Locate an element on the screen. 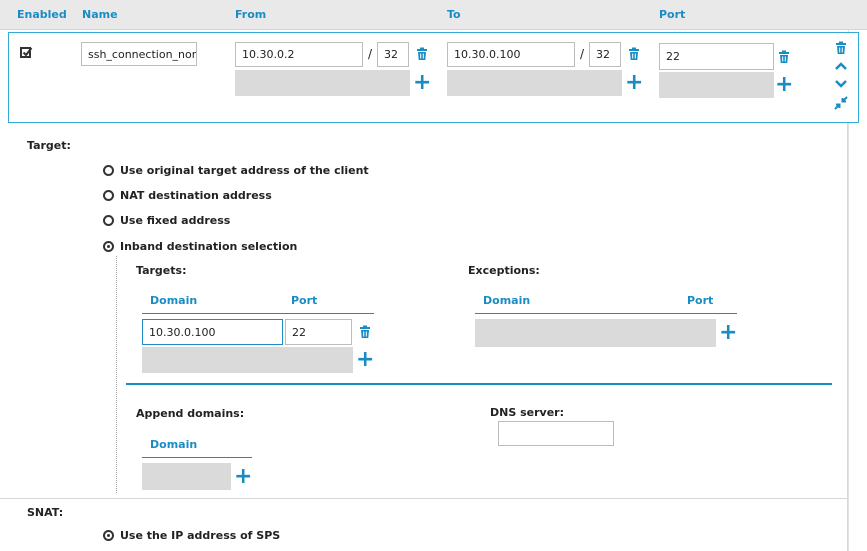  targets-label: Targets: is located at coordinates (161, 270).